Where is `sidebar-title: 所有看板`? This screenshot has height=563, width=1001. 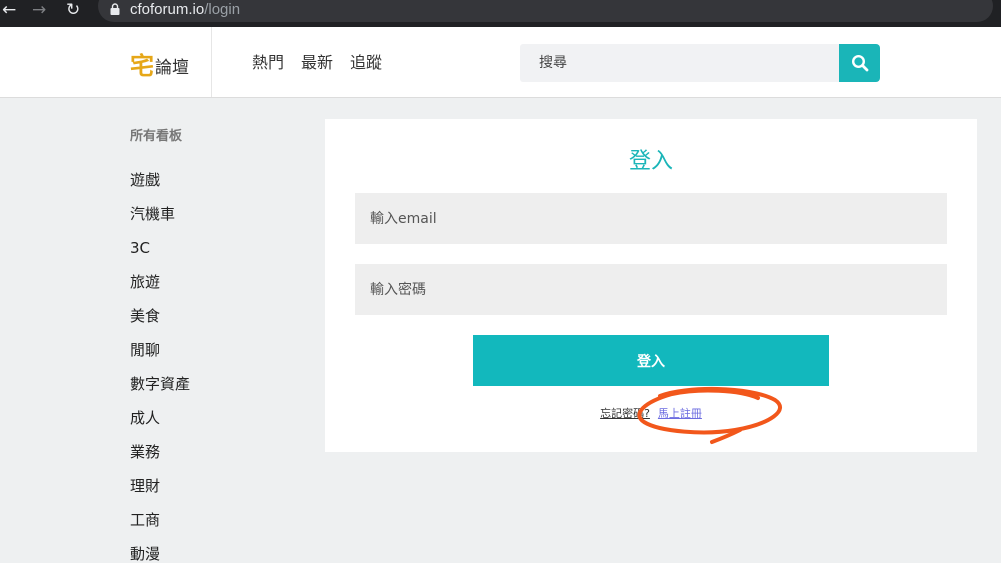
sidebar-title: 所有看板 is located at coordinates (156, 136).